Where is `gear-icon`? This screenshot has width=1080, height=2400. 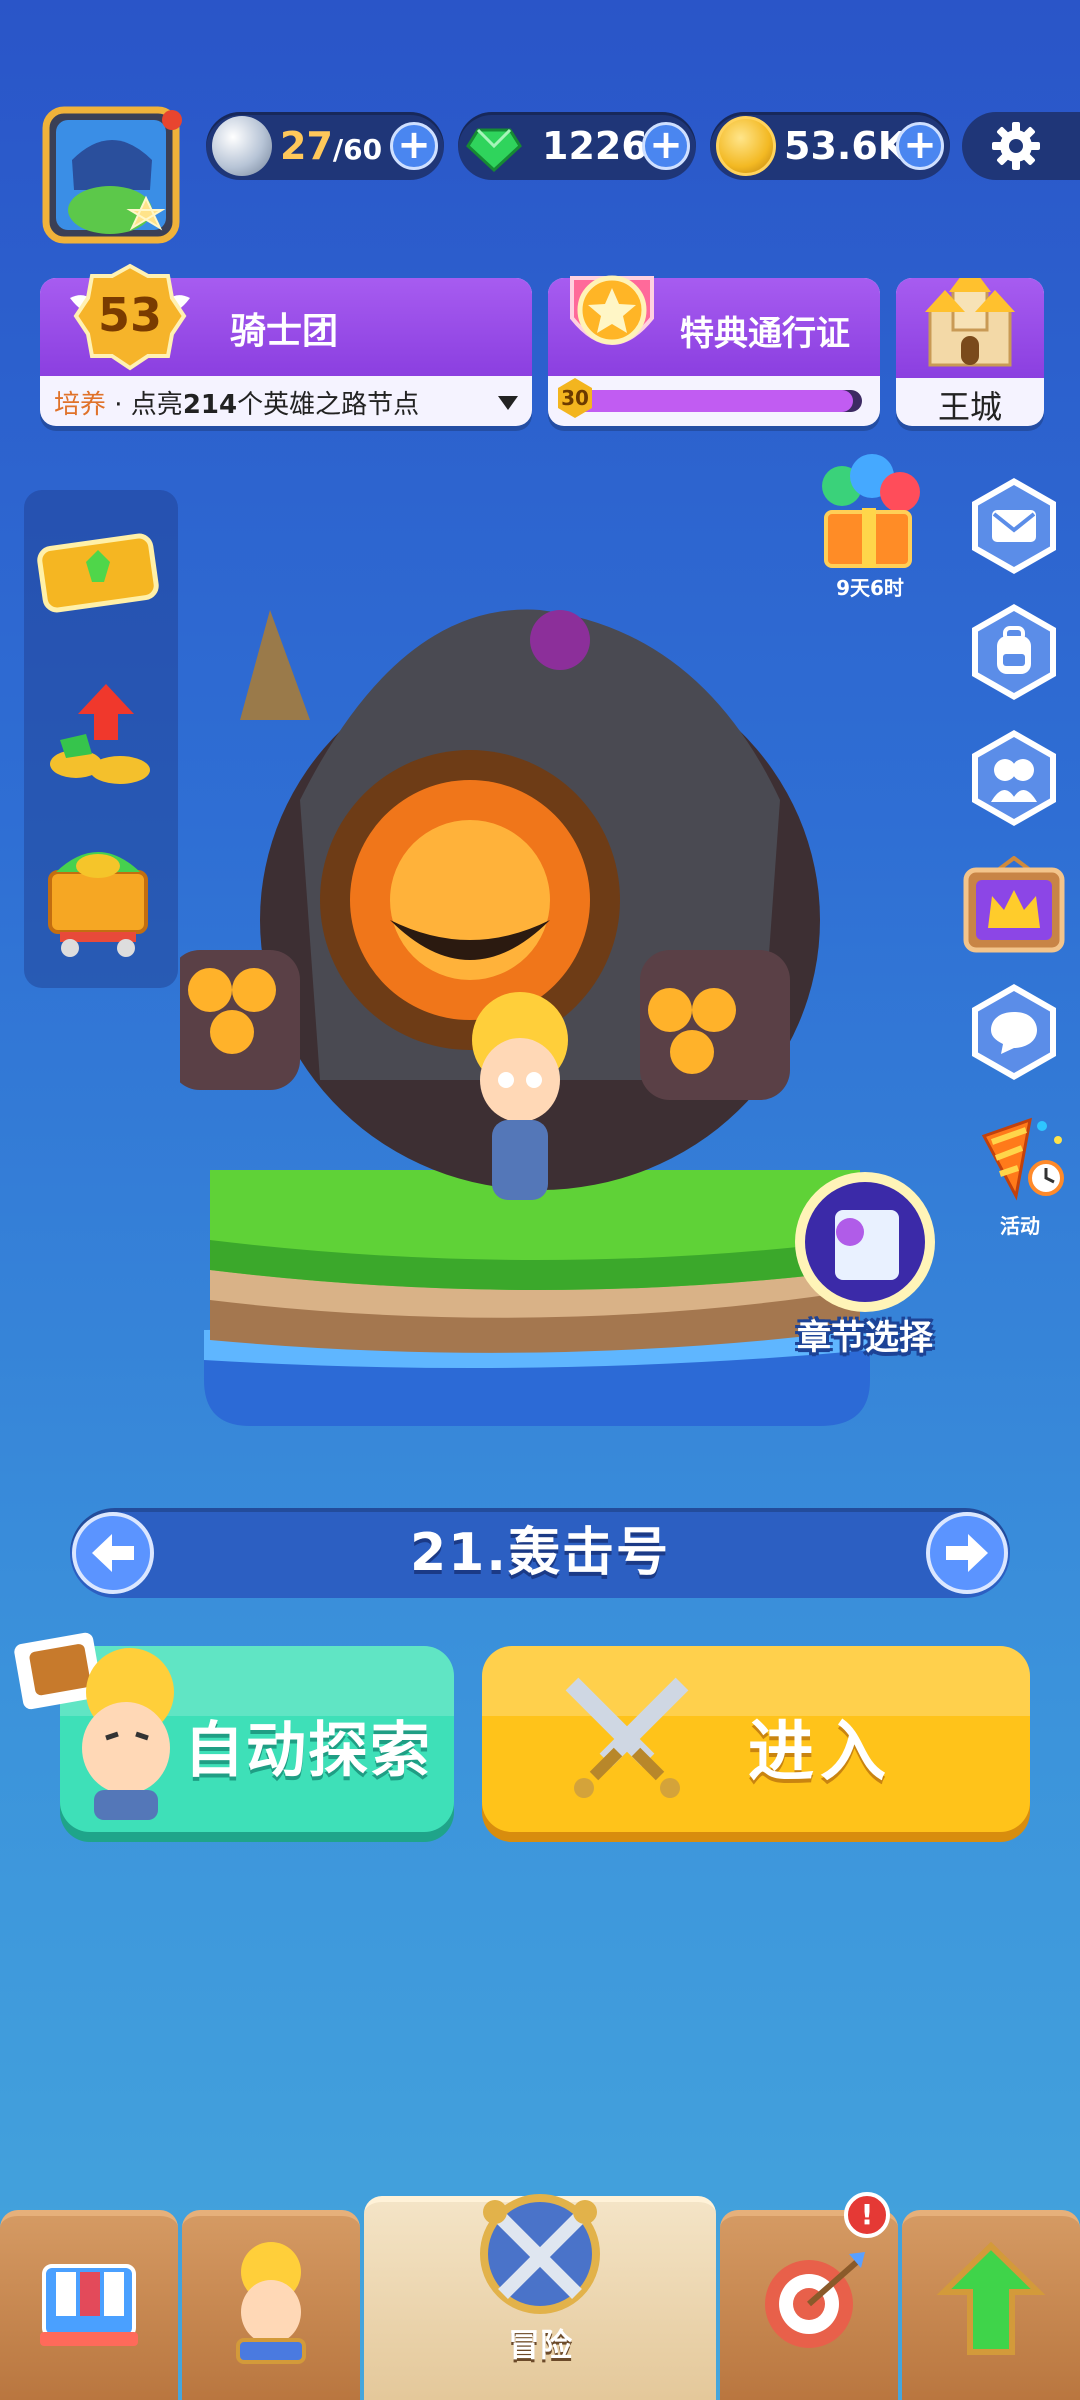
gear-icon is located at coordinates (1016, 146).